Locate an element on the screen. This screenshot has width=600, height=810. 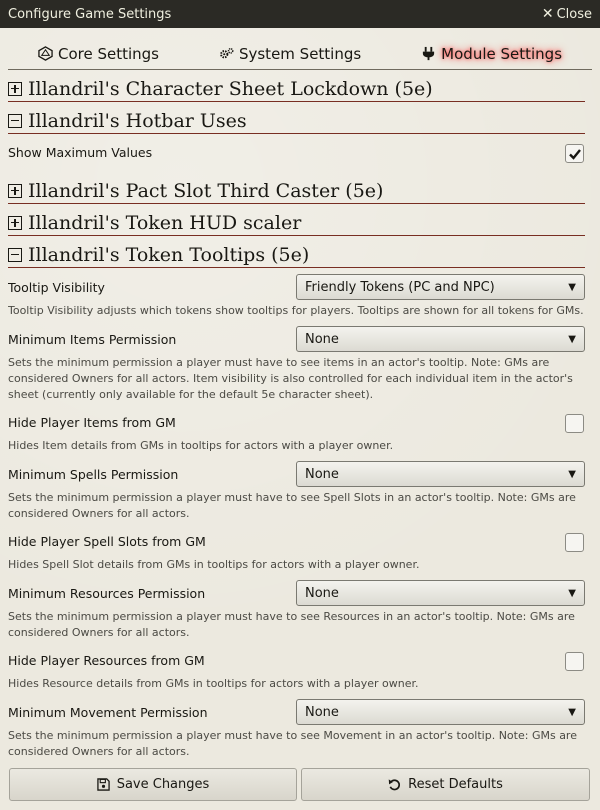
reset-label: Reset Defaults is located at coordinates (455, 784).